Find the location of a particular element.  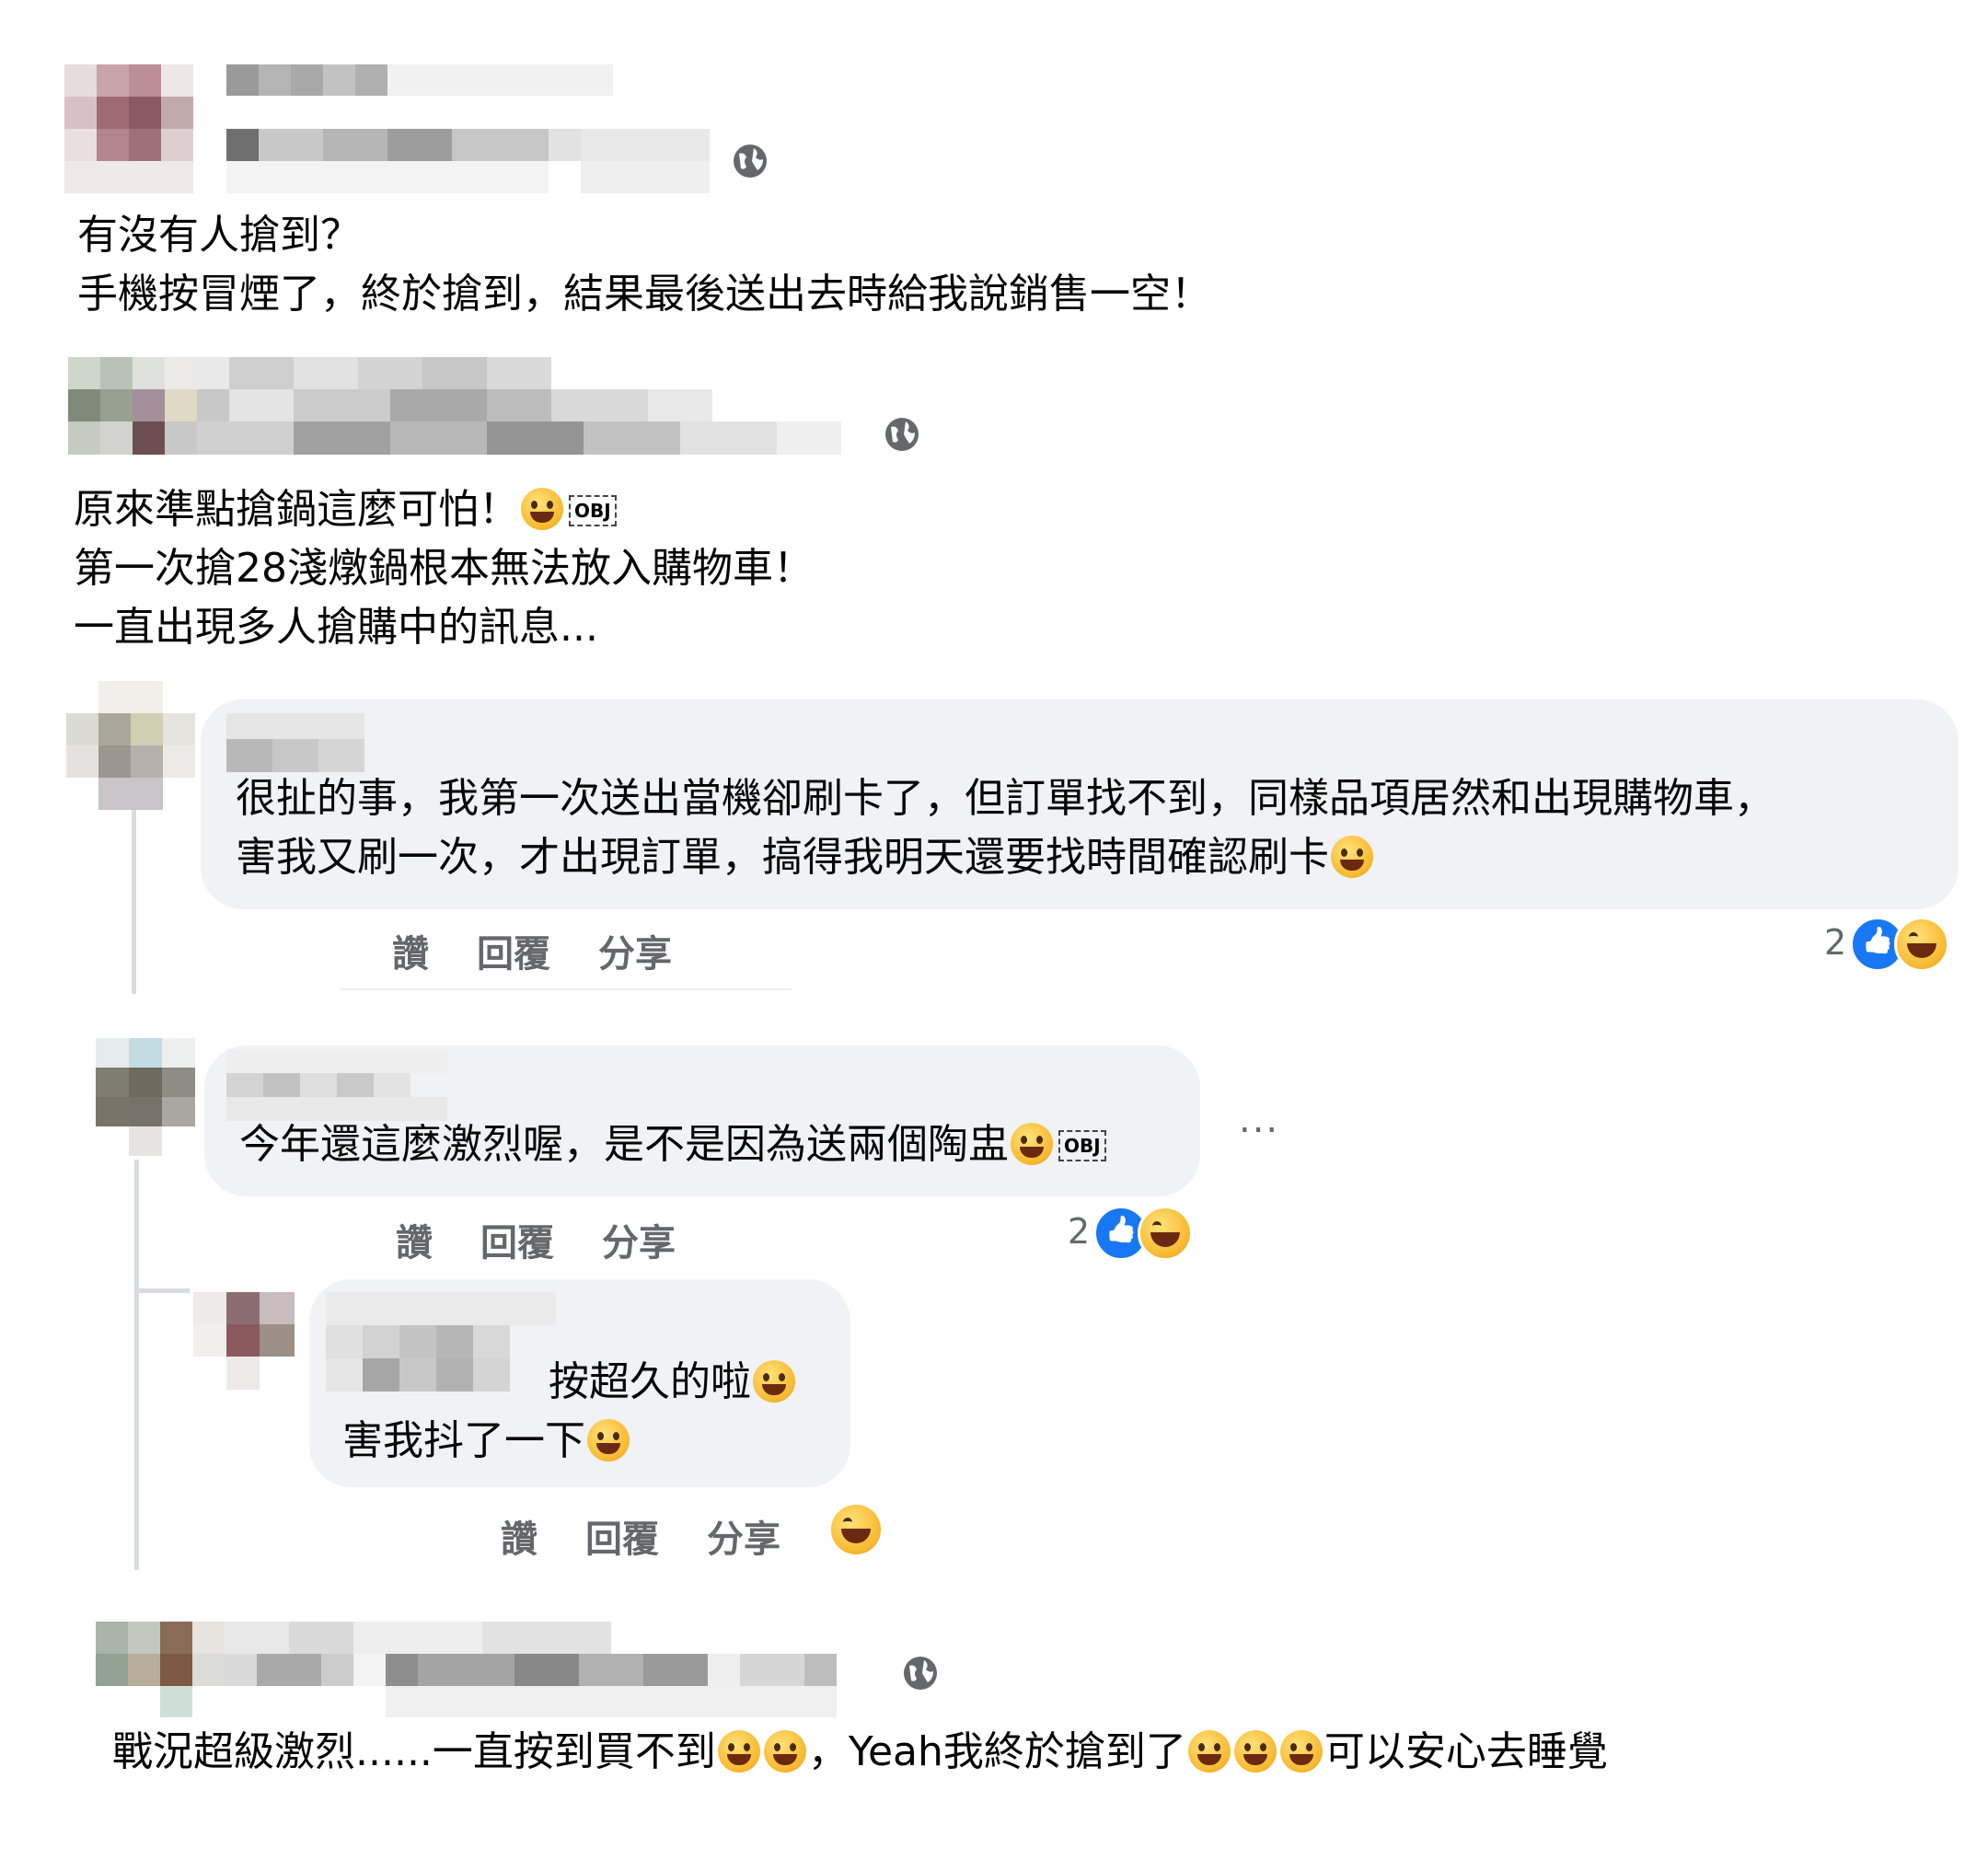

reply-text-line: 害我抖了一下 is located at coordinates (486, 1442).